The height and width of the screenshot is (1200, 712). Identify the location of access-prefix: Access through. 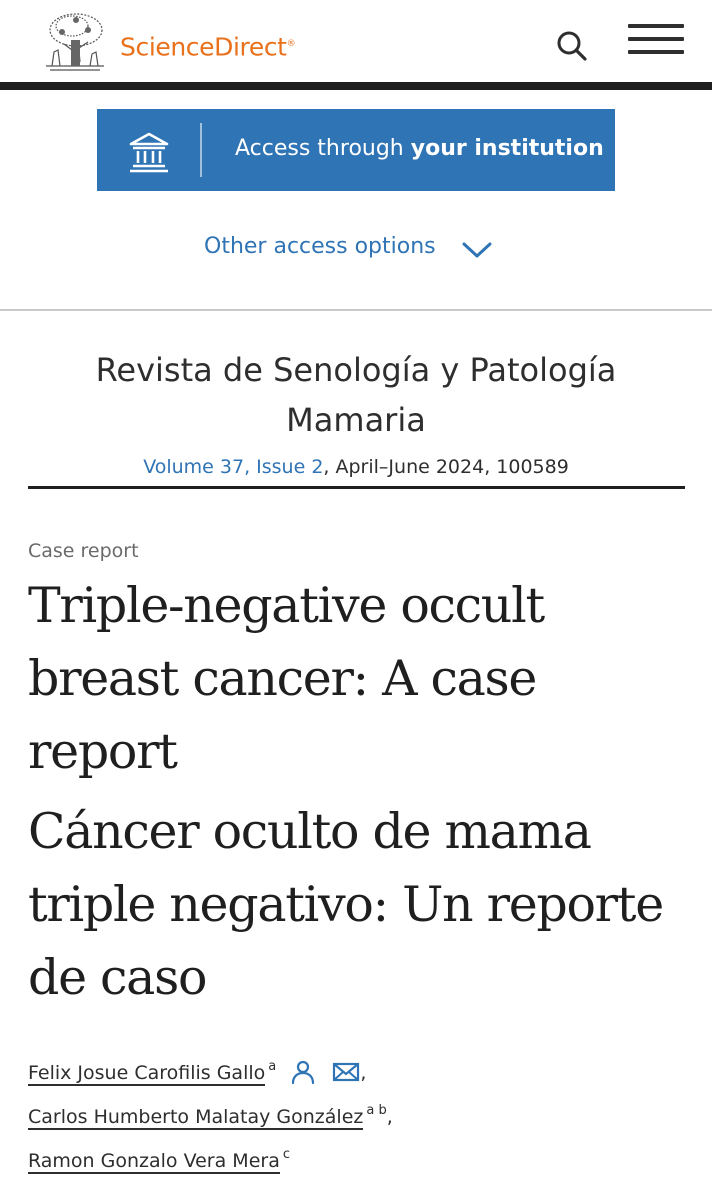
(323, 148).